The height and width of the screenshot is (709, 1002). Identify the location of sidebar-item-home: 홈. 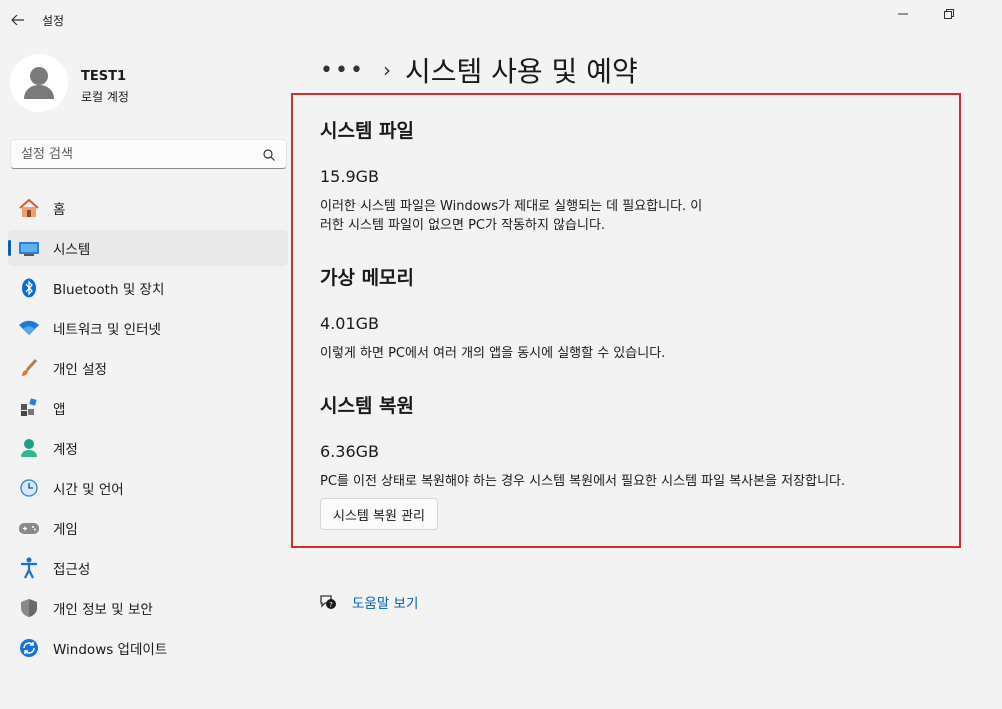
(148, 208).